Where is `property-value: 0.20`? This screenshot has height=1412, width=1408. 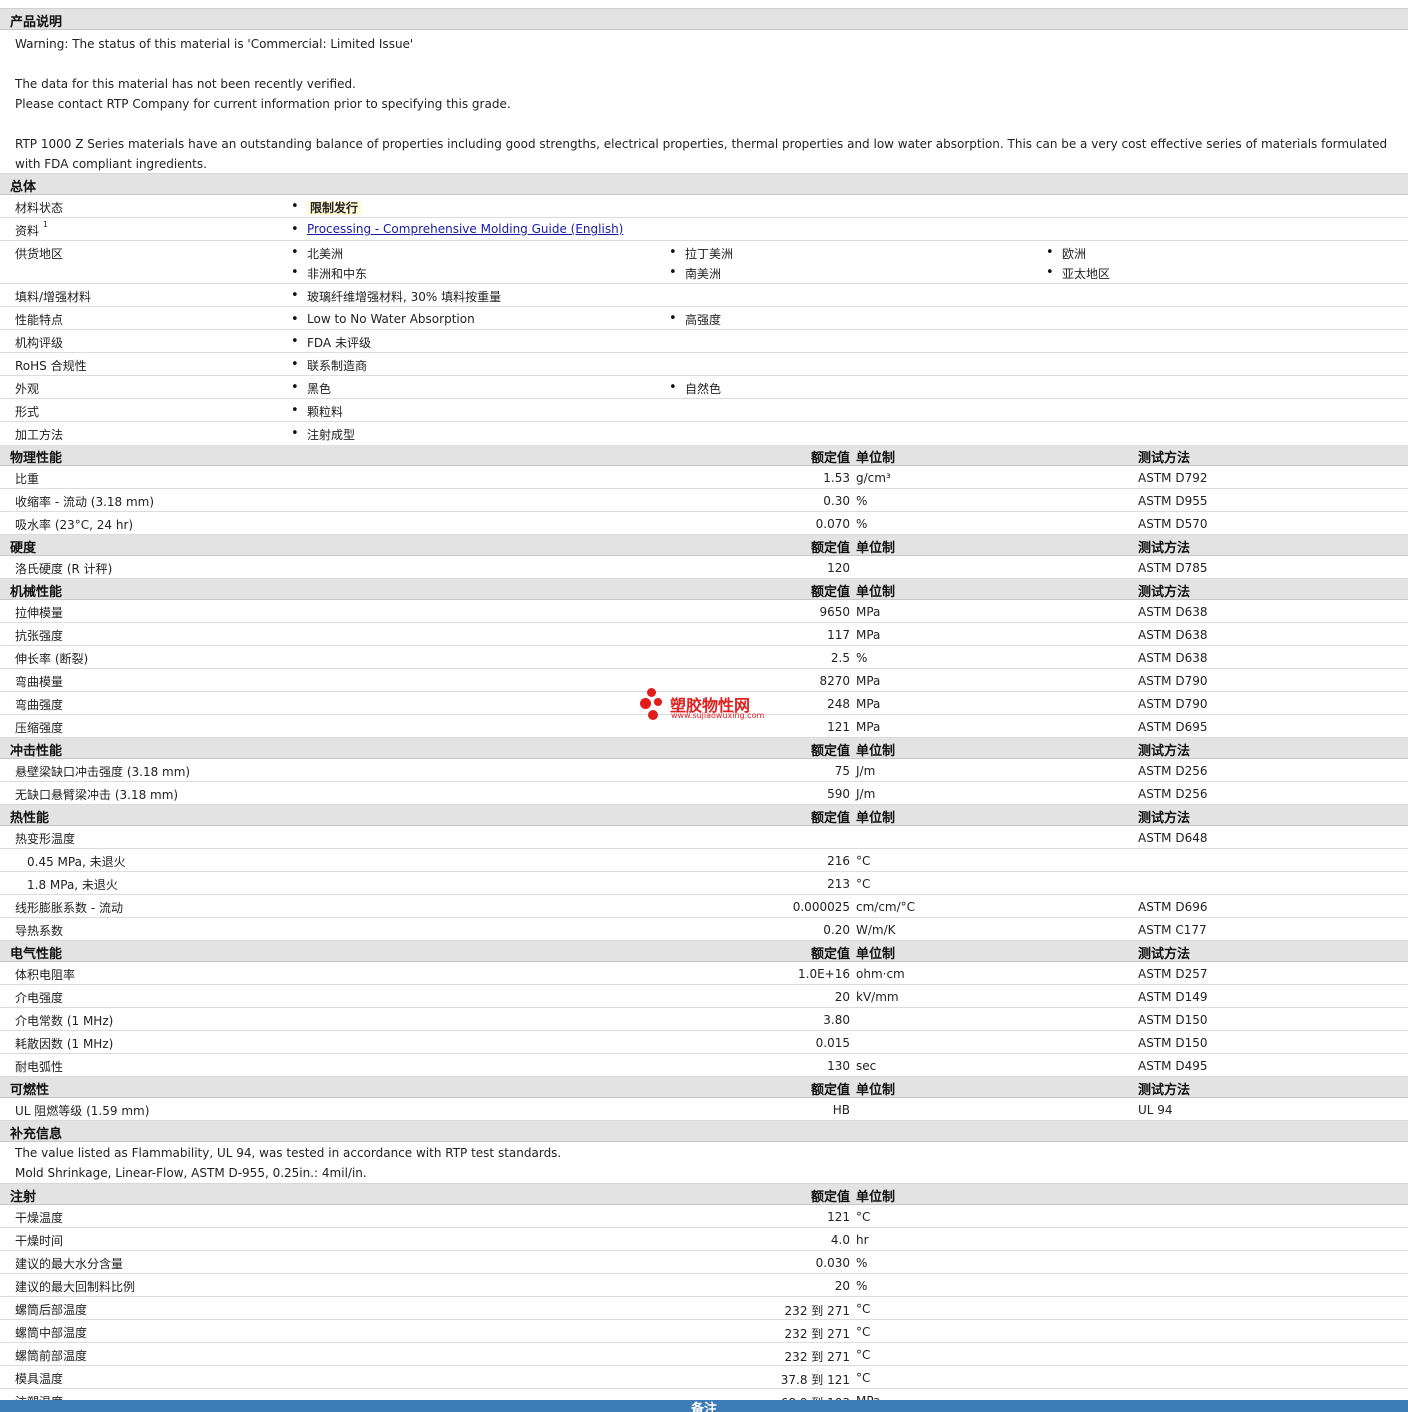
property-value: 0.20 is located at coordinates (836, 930).